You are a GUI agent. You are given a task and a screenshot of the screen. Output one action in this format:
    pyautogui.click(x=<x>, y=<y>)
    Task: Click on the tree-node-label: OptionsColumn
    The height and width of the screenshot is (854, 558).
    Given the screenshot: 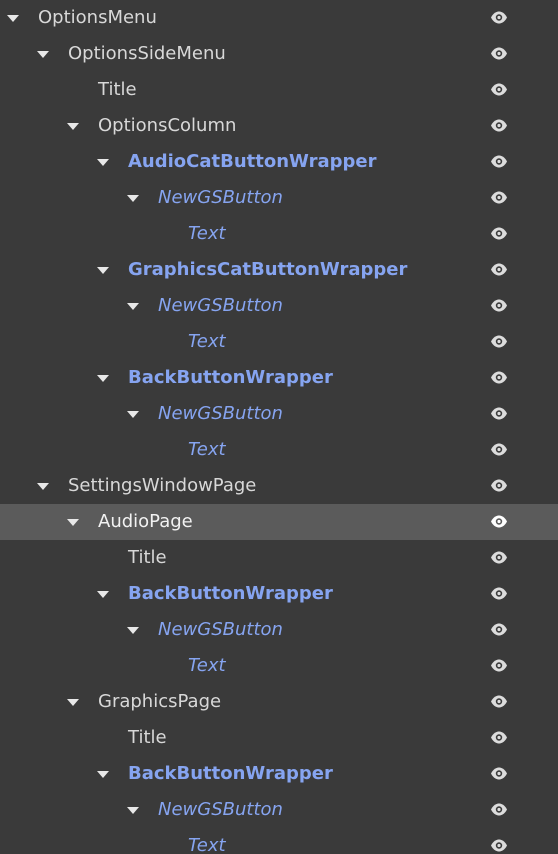 What is the action you would take?
    pyautogui.click(x=167, y=125)
    